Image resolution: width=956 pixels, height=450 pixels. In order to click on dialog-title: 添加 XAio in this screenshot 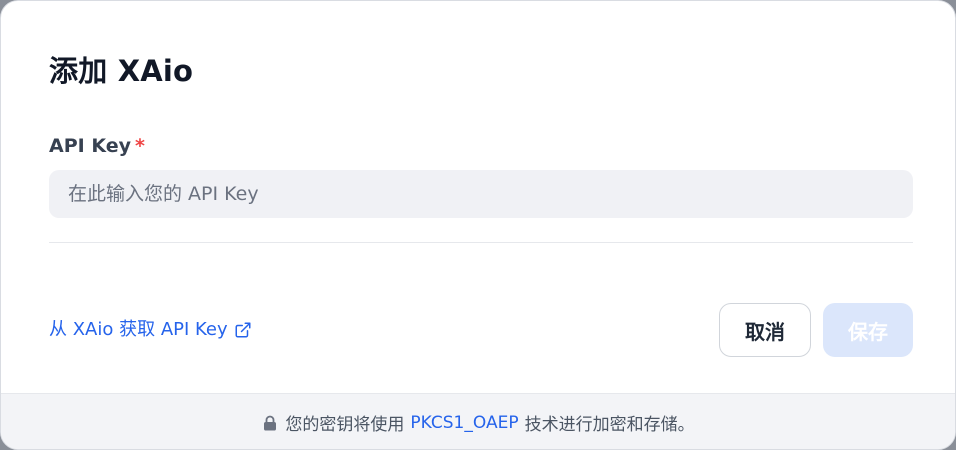, I will do `click(121, 71)`.